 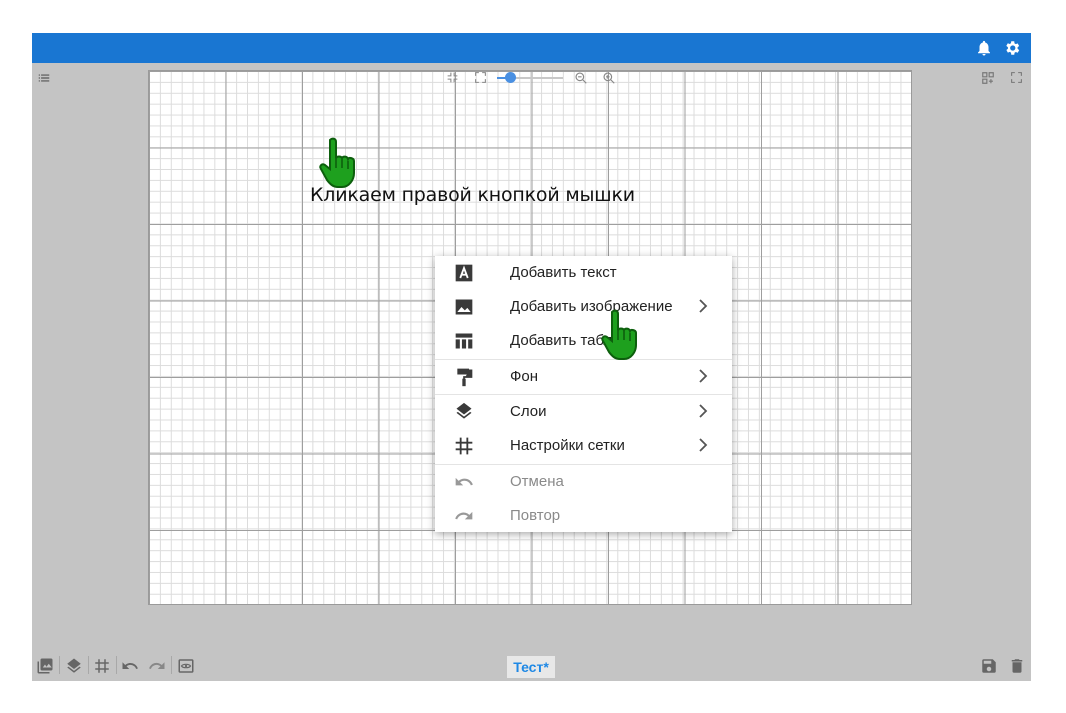 What do you see at coordinates (465, 377) in the screenshot?
I see `paint-roller-icon` at bounding box center [465, 377].